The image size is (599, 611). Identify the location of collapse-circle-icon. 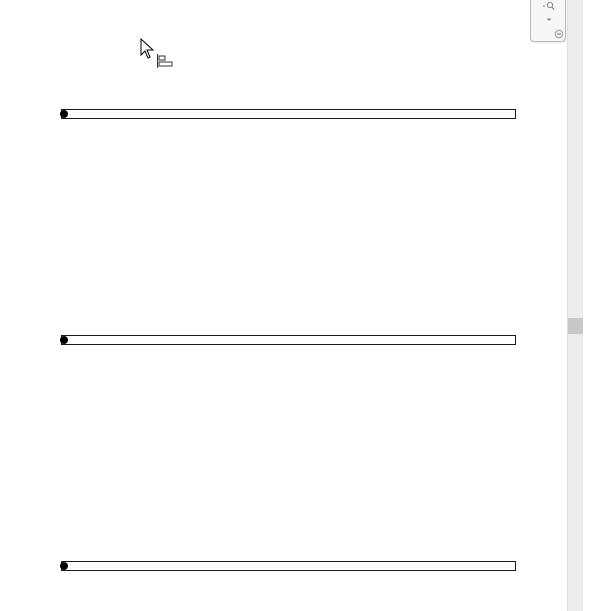
(559, 34).